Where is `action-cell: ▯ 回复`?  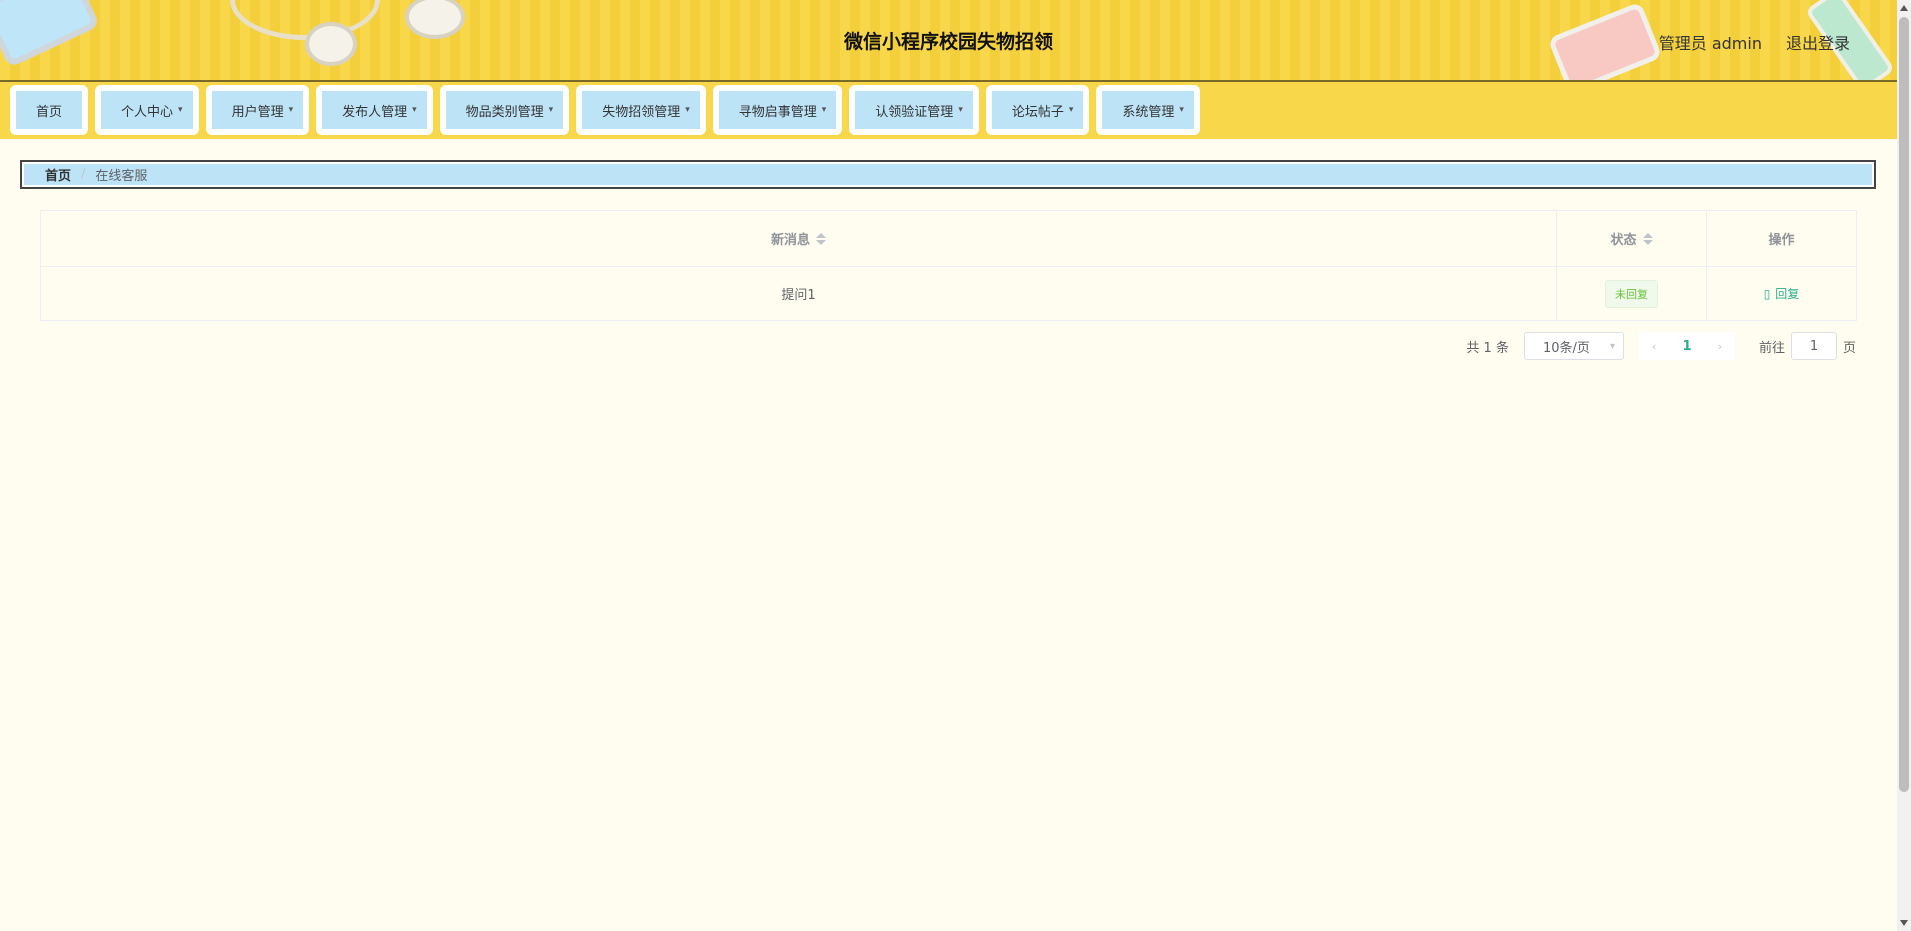
action-cell: ▯ 回复 is located at coordinates (1781, 293).